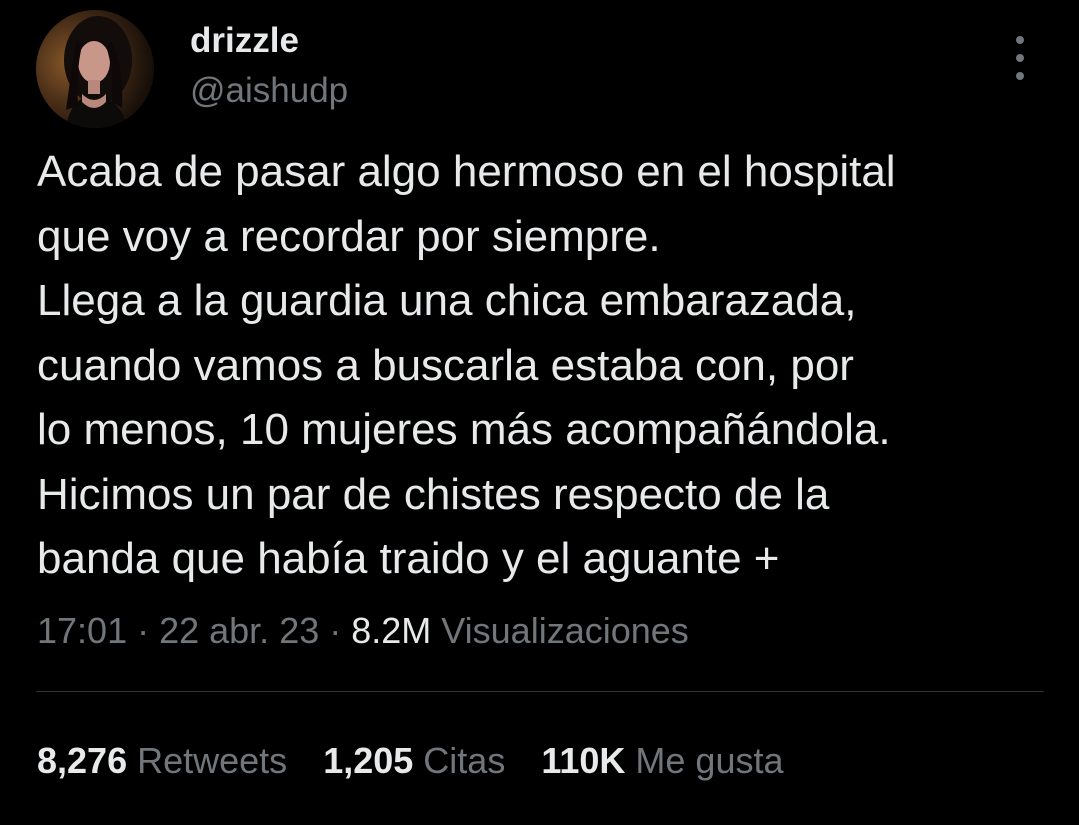 This screenshot has width=1079, height=825. What do you see at coordinates (464, 760) in the screenshot?
I see `quotes-label: Citas` at bounding box center [464, 760].